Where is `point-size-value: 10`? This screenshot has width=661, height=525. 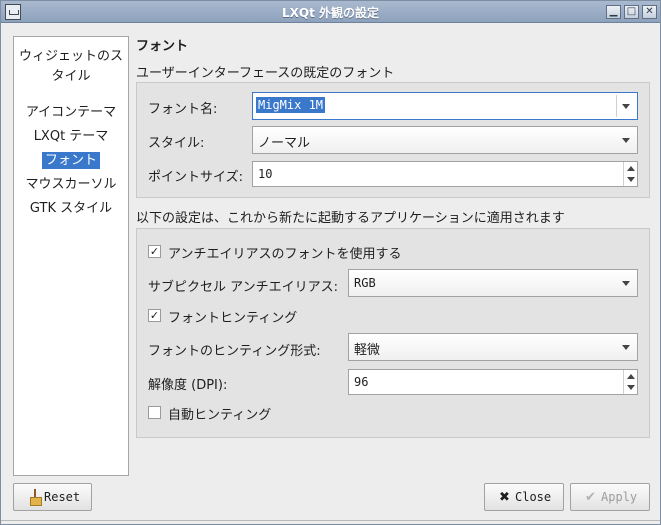
point-size-value: 10 is located at coordinates (265, 174).